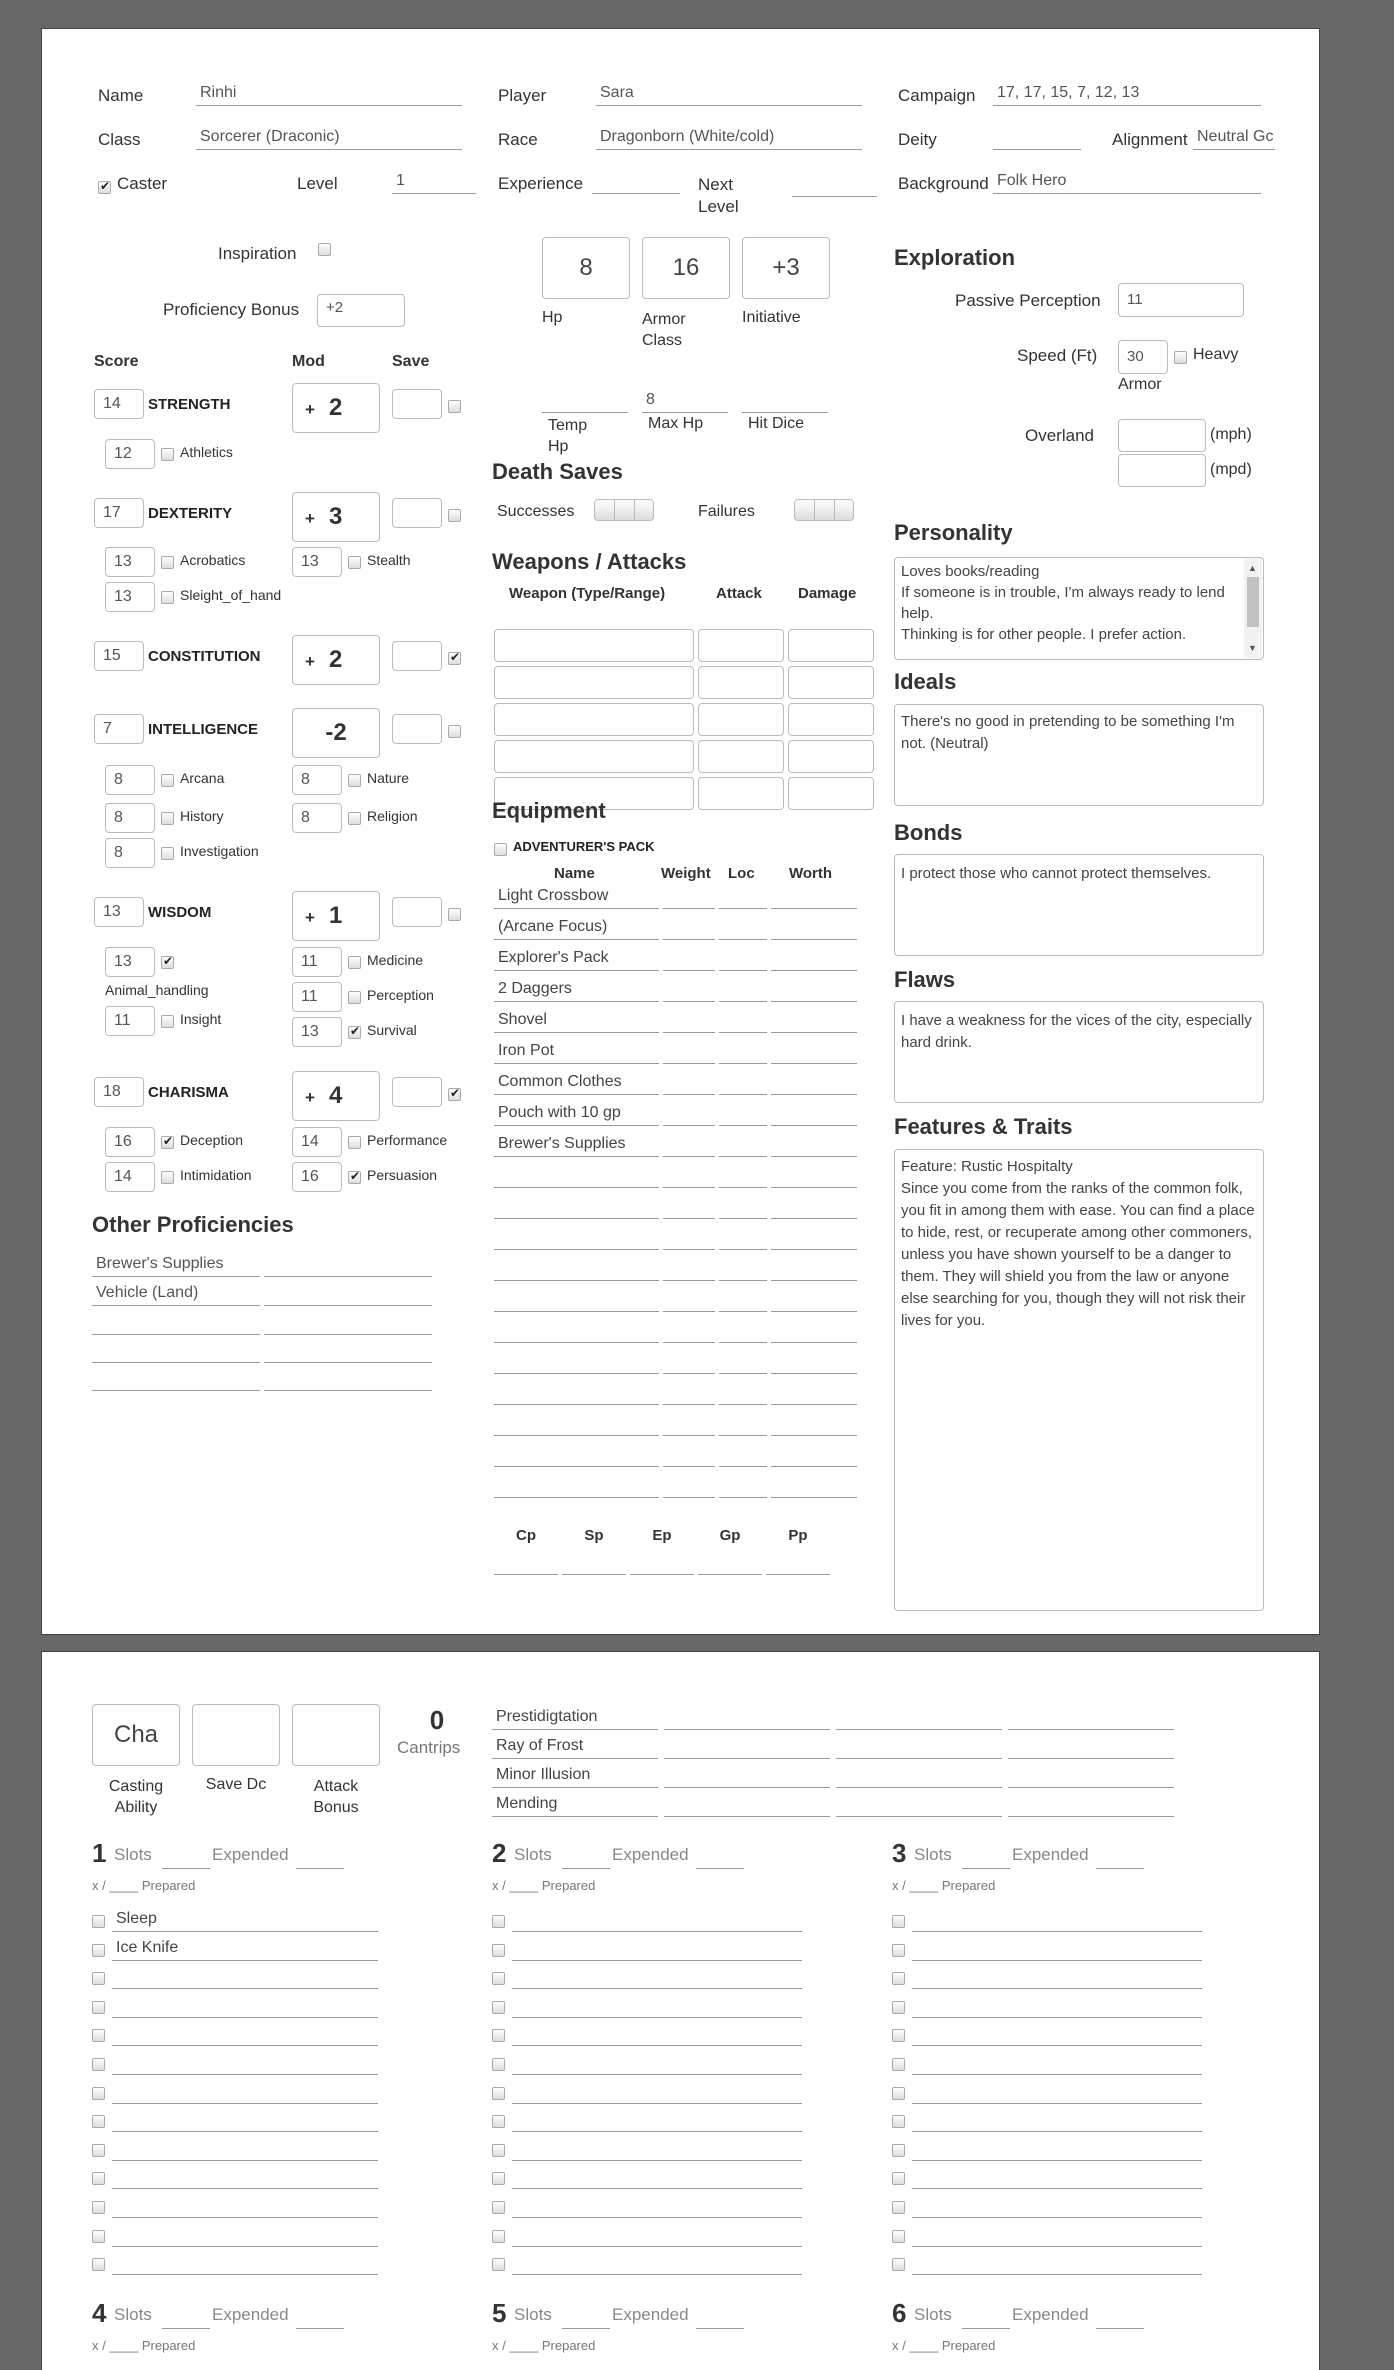  Describe the element at coordinates (354, 1176) in the screenshot. I see `persuasion-checkbox` at that location.